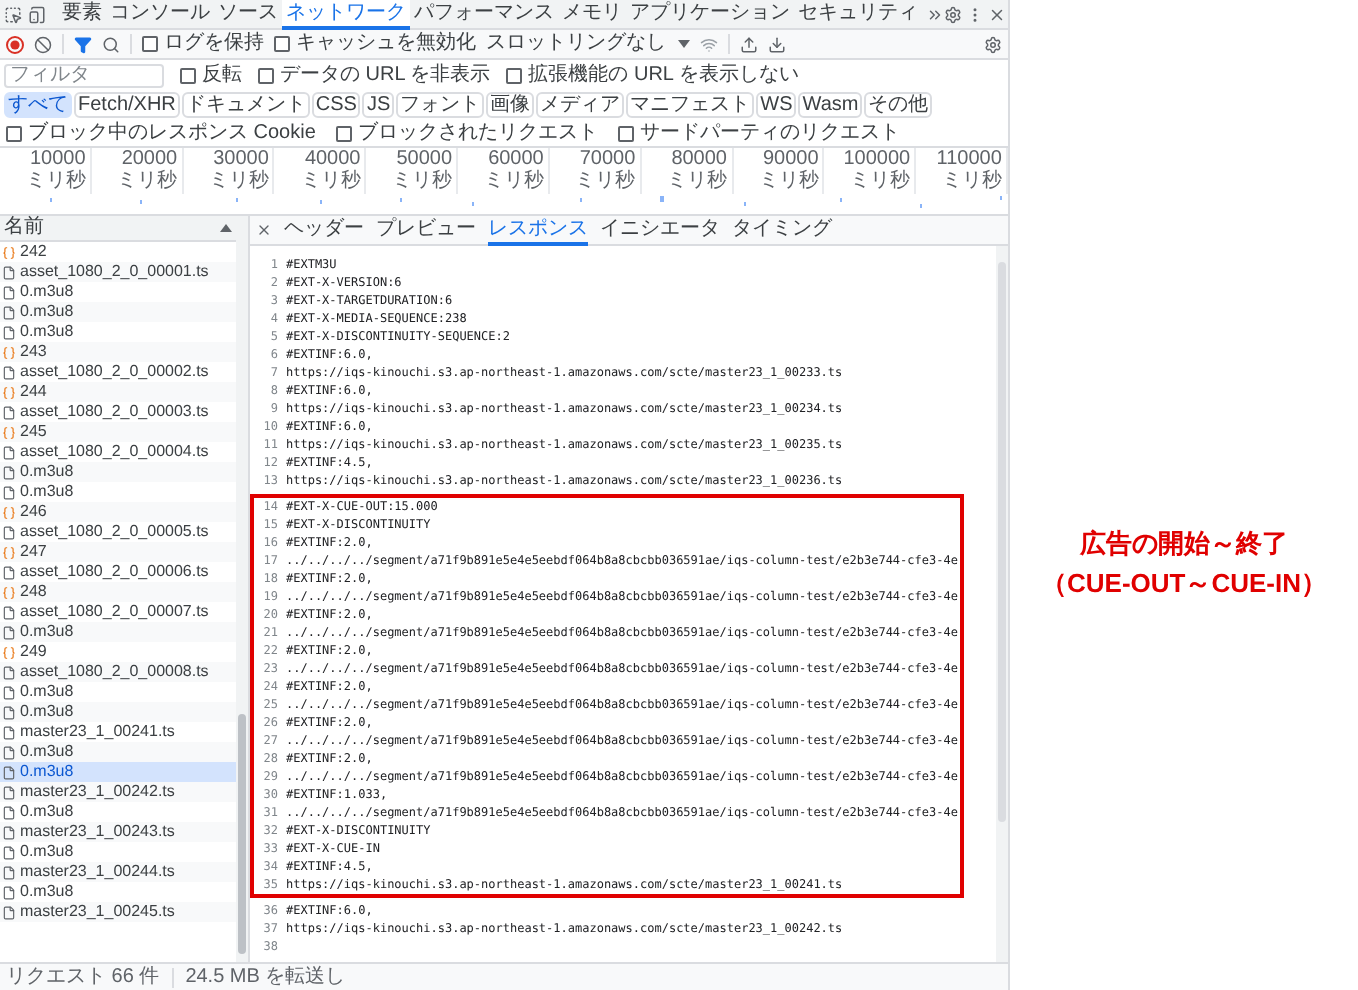 Image resolution: width=1358 pixels, height=990 pixels. I want to click on column-header: 名前, so click(24, 228).